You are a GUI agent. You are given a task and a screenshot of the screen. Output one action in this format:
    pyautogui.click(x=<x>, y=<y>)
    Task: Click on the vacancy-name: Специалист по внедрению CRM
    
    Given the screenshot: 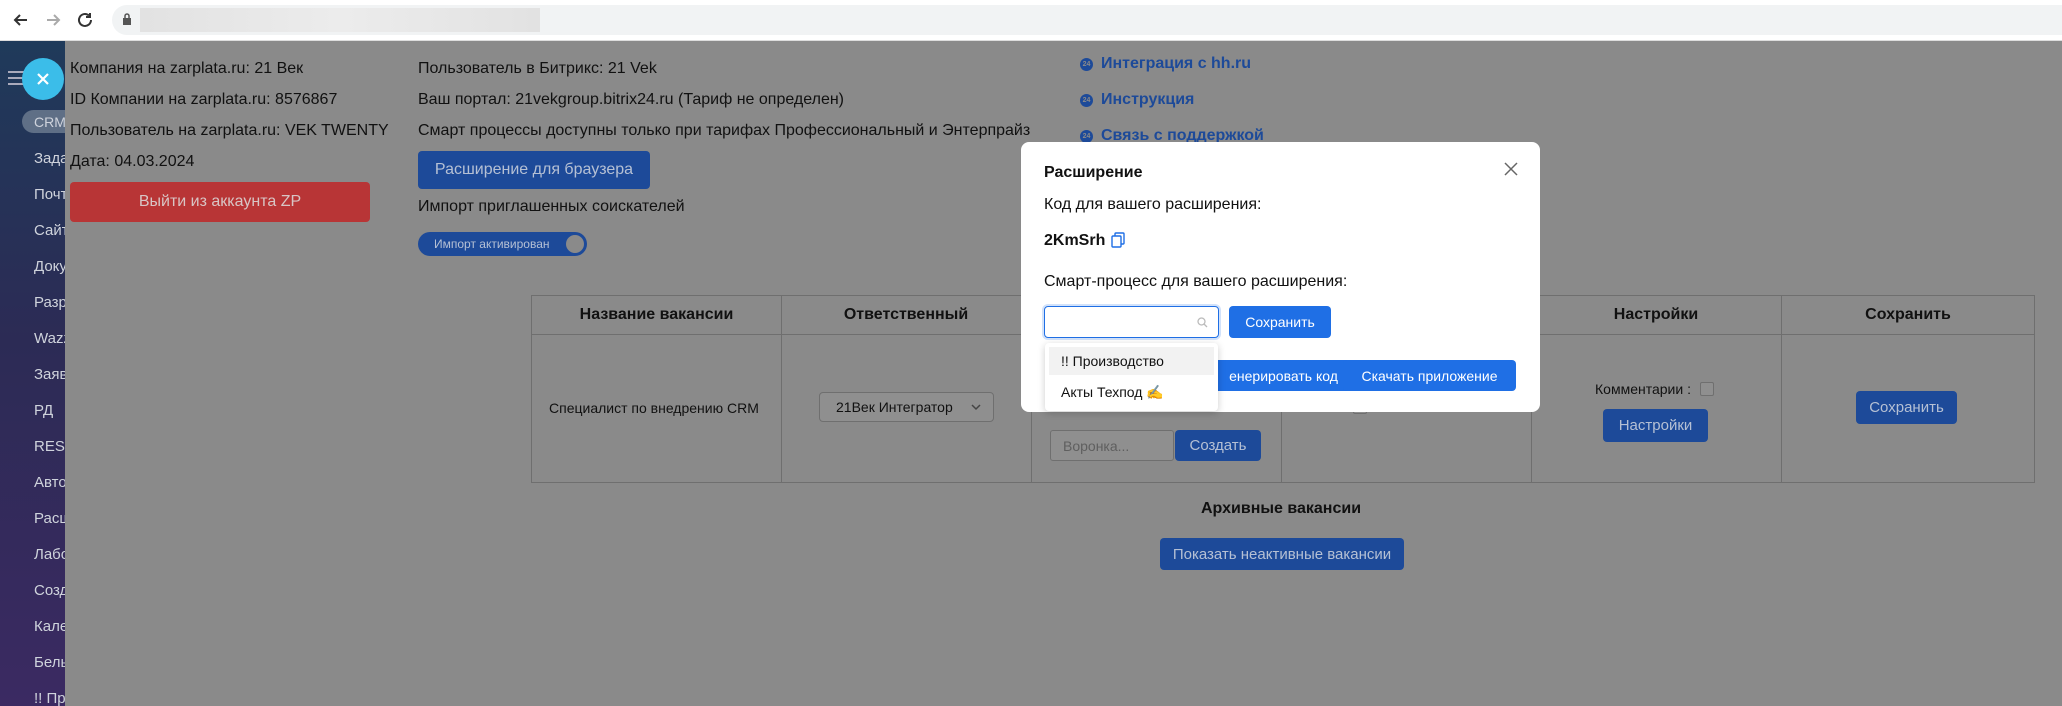 What is the action you would take?
    pyautogui.click(x=654, y=408)
    